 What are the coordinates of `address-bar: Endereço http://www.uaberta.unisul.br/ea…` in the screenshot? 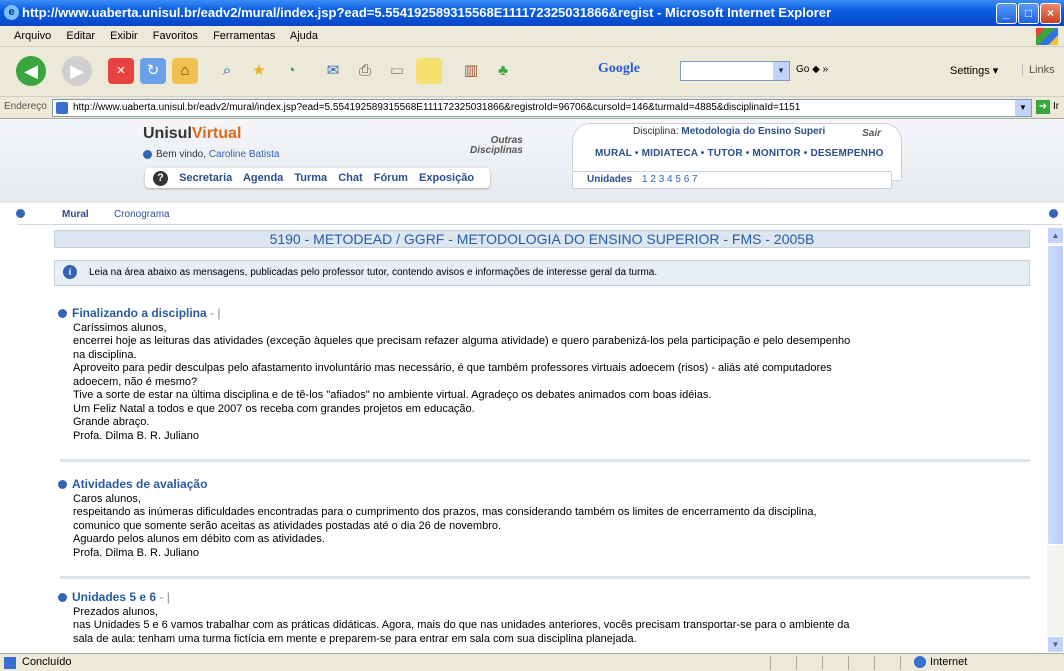 It's located at (532, 108).